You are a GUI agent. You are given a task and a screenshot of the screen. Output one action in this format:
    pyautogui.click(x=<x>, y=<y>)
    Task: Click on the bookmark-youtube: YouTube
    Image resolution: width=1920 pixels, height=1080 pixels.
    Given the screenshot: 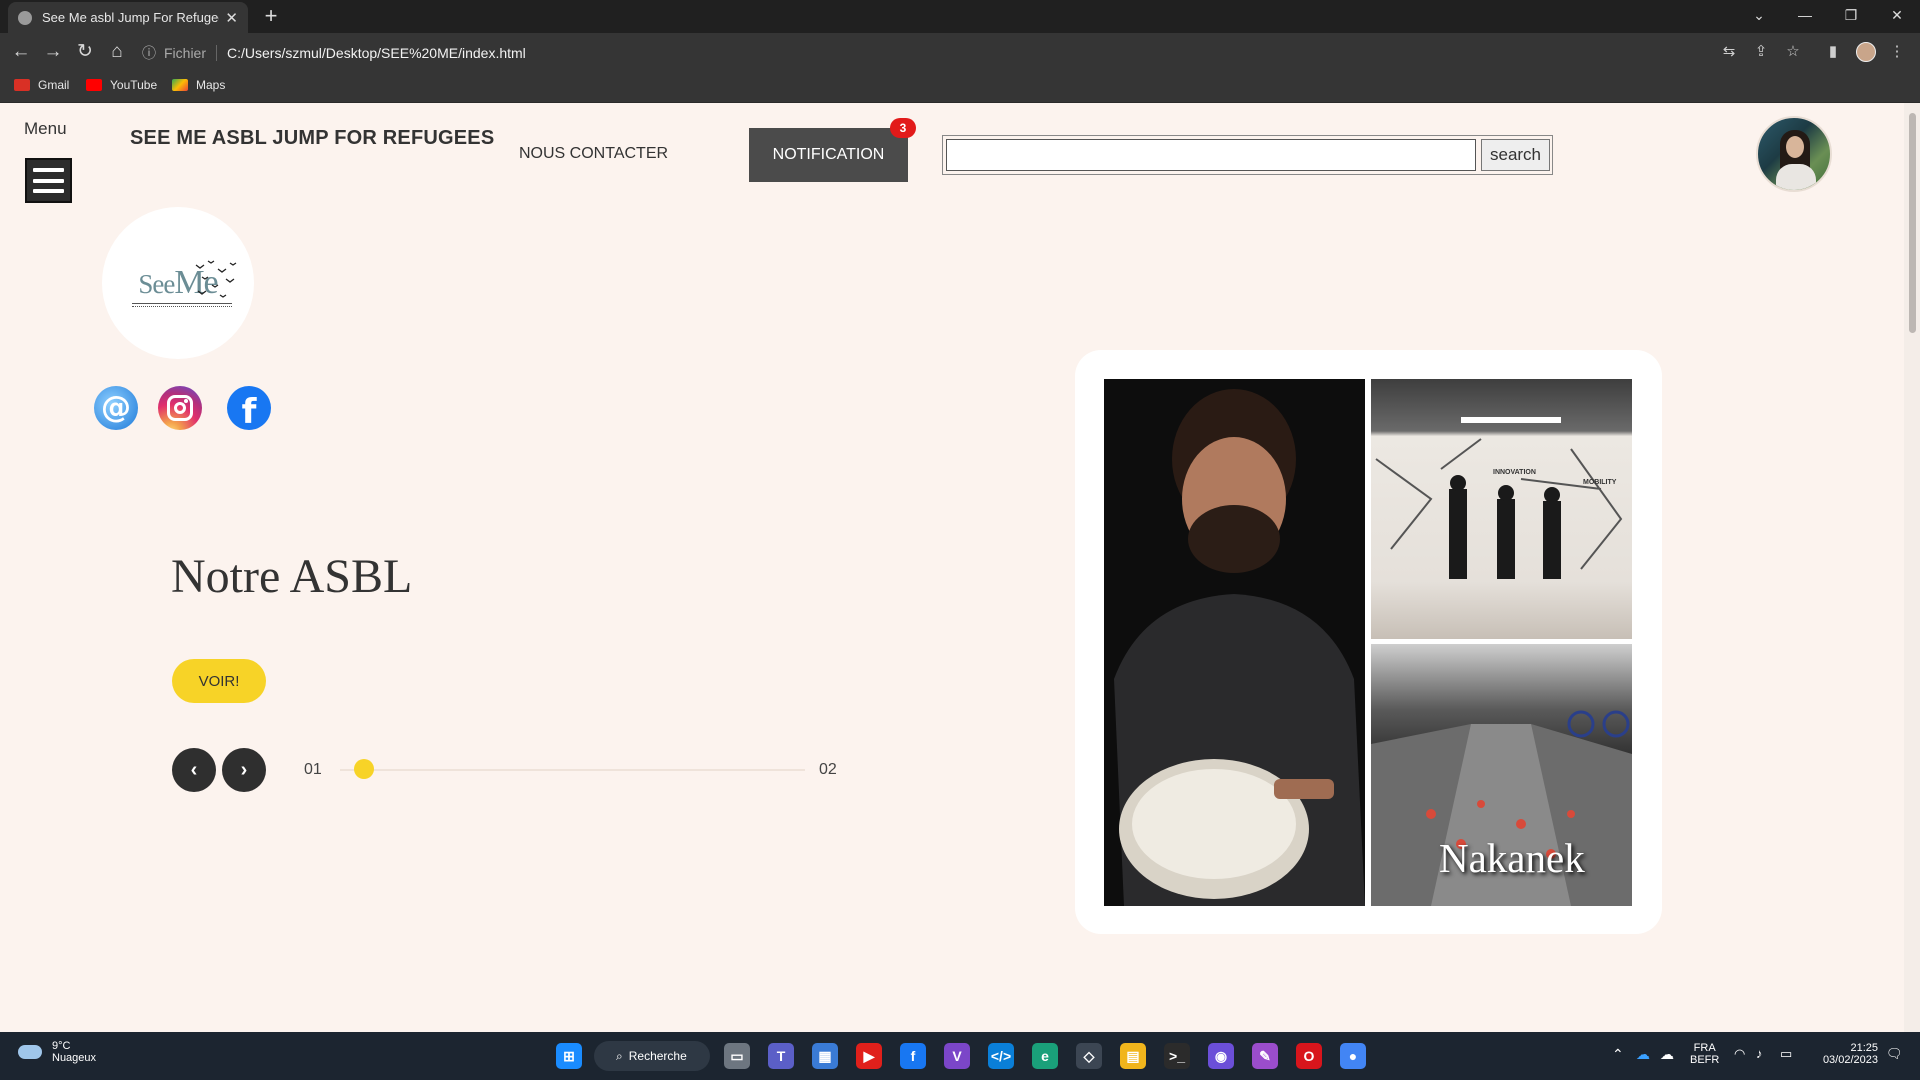 What is the action you would take?
    pyautogui.click(x=121, y=85)
    